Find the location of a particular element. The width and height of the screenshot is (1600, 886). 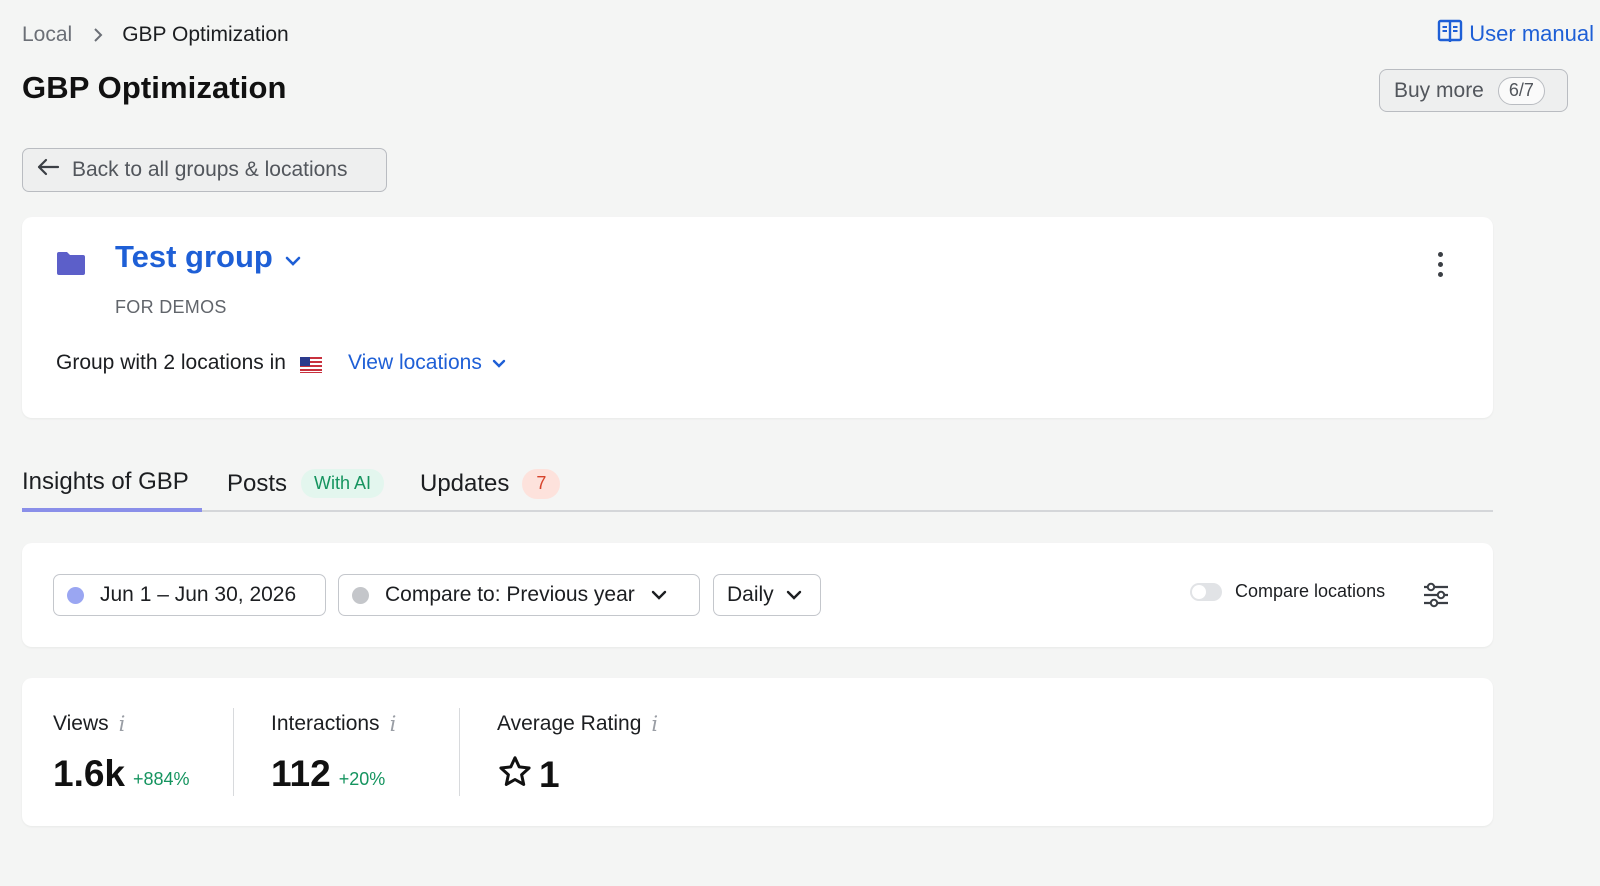

date-dot is located at coordinates (75, 595).